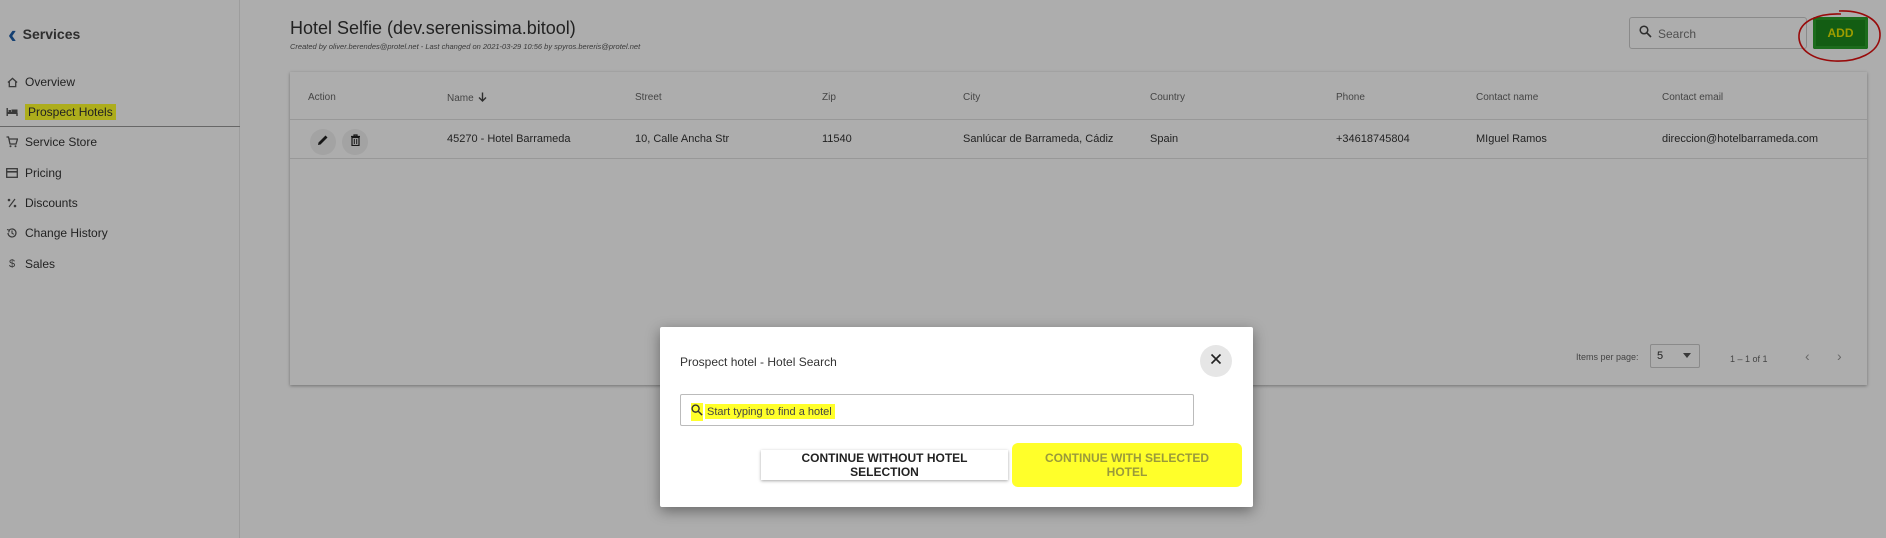 The image size is (1886, 538). Describe the element at coordinates (937, 410) in the screenshot. I see `hotel-search-field` at that location.